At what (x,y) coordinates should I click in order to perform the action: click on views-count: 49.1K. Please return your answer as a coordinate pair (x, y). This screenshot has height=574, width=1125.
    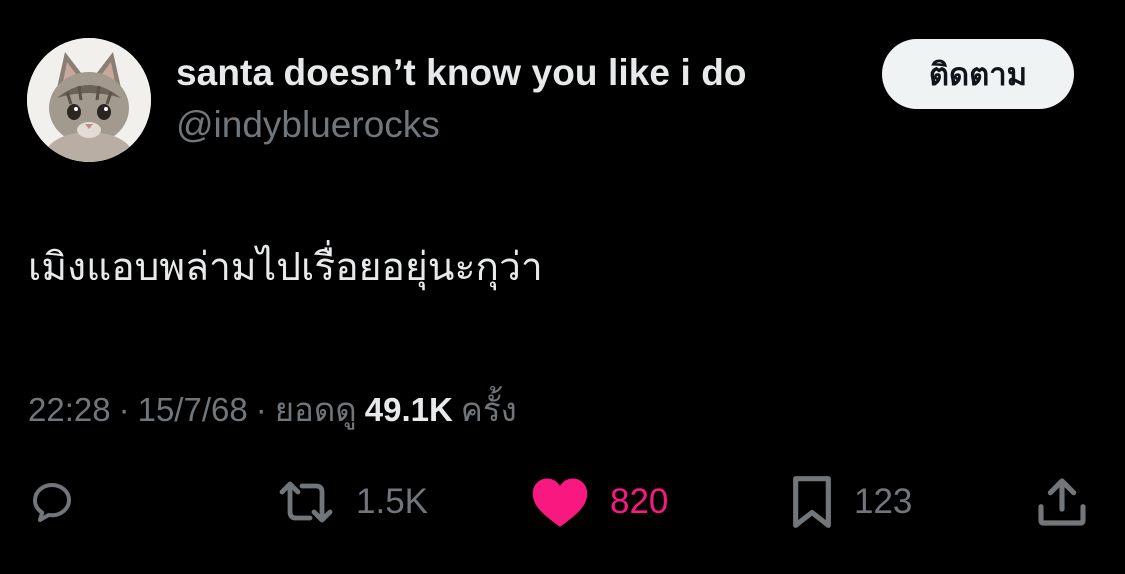
    Looking at the image, I should click on (409, 410).